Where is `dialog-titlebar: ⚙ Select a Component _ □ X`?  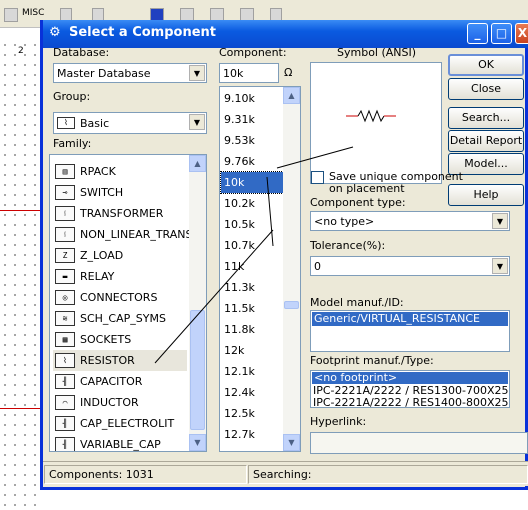 dialog-titlebar: ⚙ Select a Component _ □ X is located at coordinates (285, 34).